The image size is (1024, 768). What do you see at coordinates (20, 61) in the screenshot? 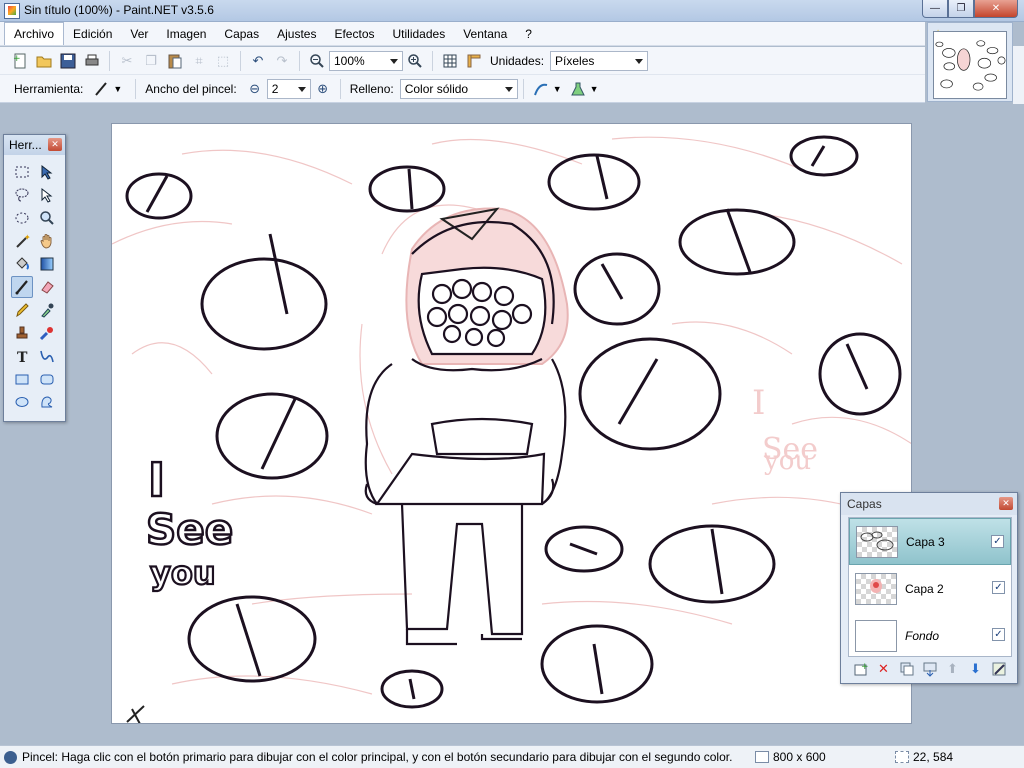
I see `new-image-icon: +` at bounding box center [20, 61].